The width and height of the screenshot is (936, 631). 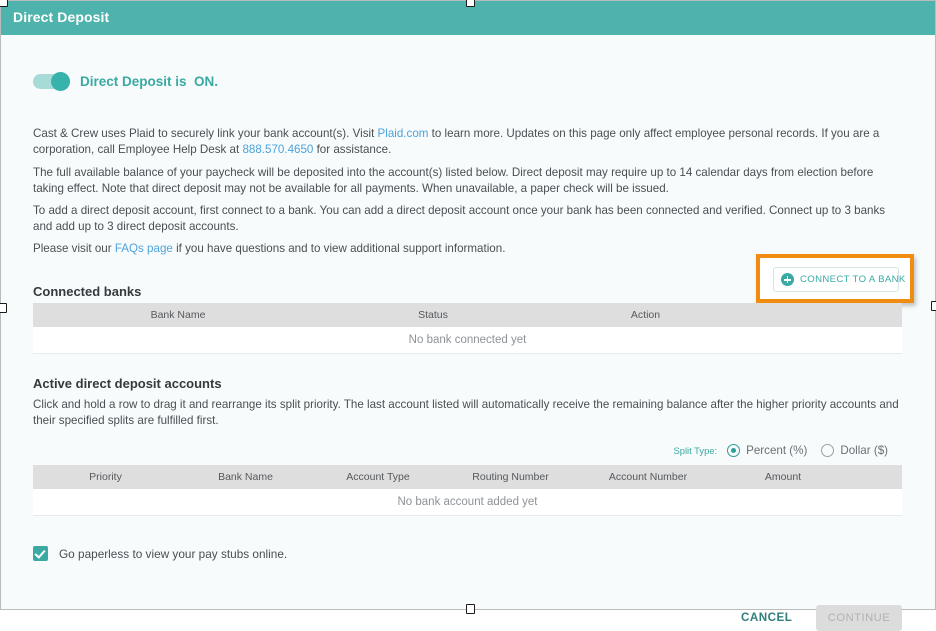 What do you see at coordinates (853, 279) in the screenshot?
I see `connect-to-bank-label: CONNECT TO A BANK` at bounding box center [853, 279].